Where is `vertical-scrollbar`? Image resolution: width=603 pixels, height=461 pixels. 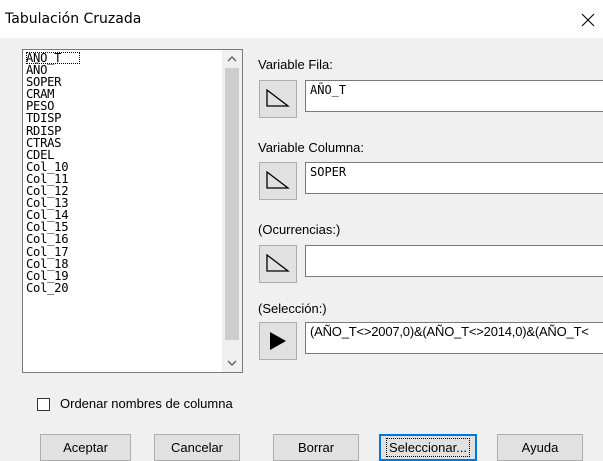
vertical-scrollbar is located at coordinates (232, 211).